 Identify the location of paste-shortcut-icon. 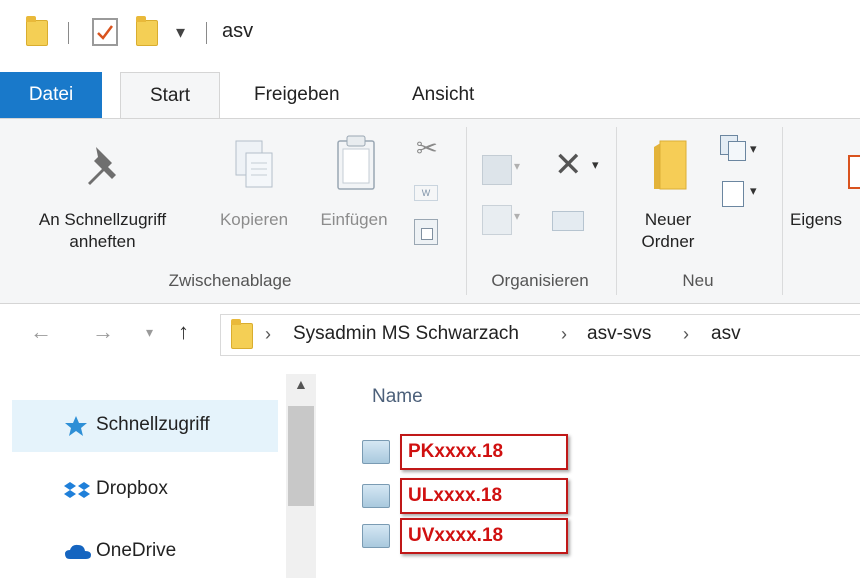
(426, 232).